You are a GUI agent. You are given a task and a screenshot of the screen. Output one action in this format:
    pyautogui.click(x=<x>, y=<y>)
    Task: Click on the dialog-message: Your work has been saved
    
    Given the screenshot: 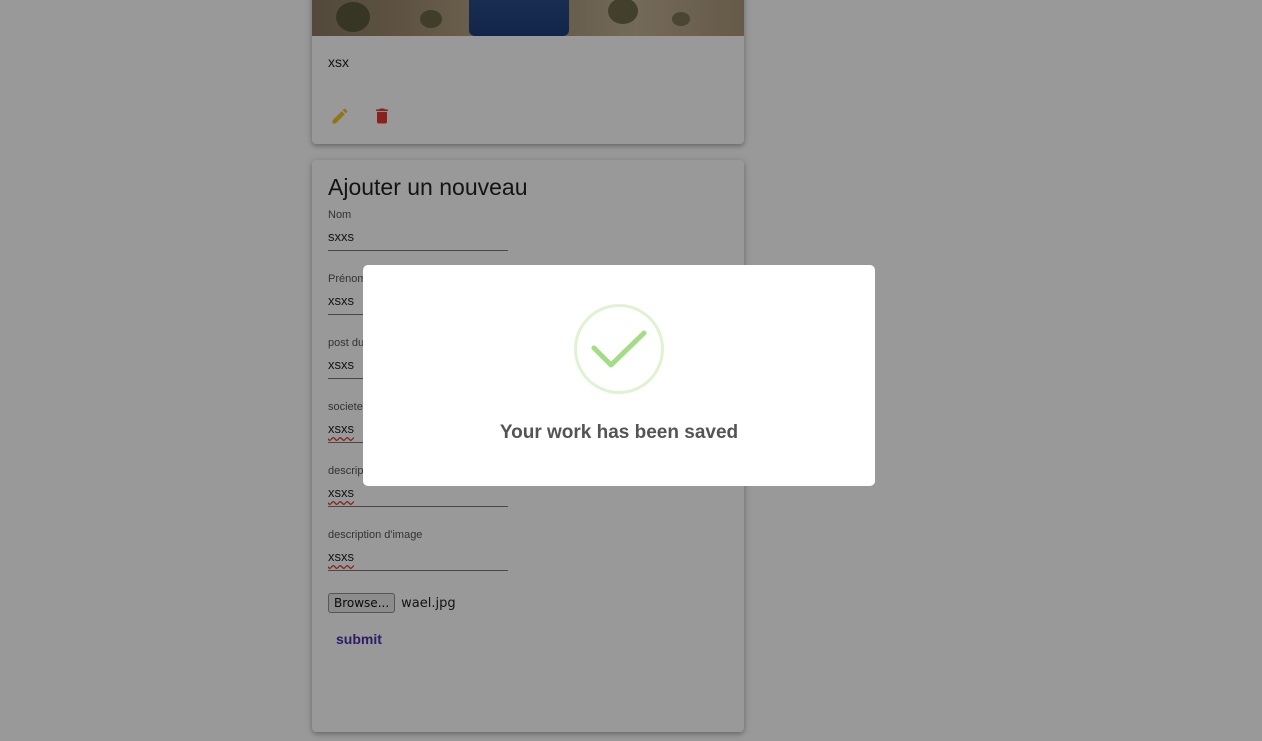 What is the action you would take?
    pyautogui.click(x=619, y=432)
    